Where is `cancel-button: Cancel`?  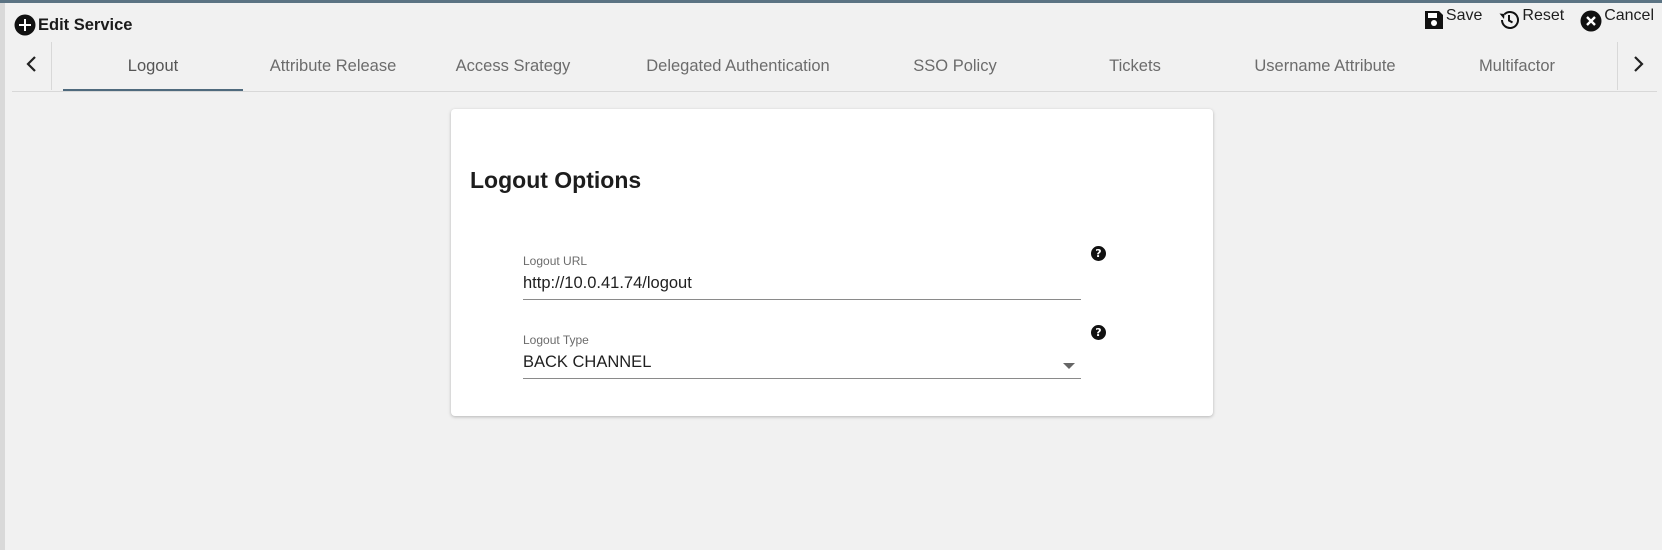 cancel-button: Cancel is located at coordinates (1617, 20).